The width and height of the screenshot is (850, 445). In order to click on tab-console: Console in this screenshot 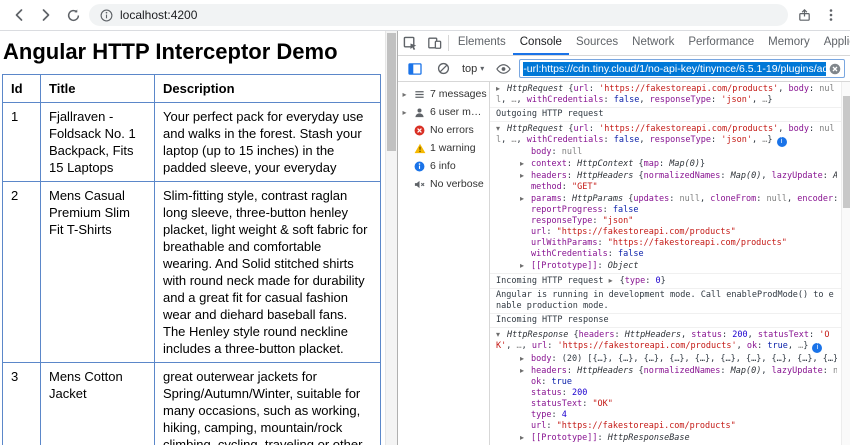, I will do `click(540, 43)`.